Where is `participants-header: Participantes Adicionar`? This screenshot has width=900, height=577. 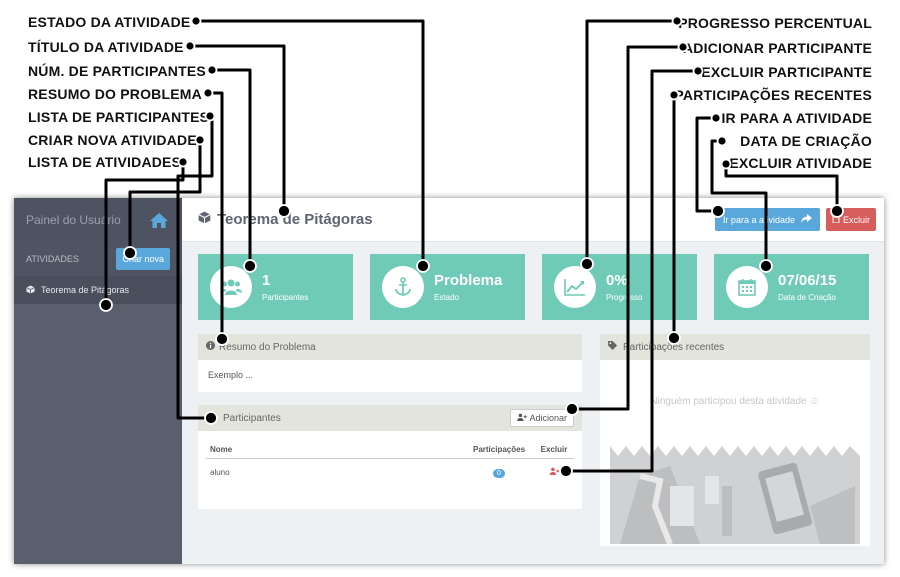
participants-header: Participantes Adicionar is located at coordinates (390, 418).